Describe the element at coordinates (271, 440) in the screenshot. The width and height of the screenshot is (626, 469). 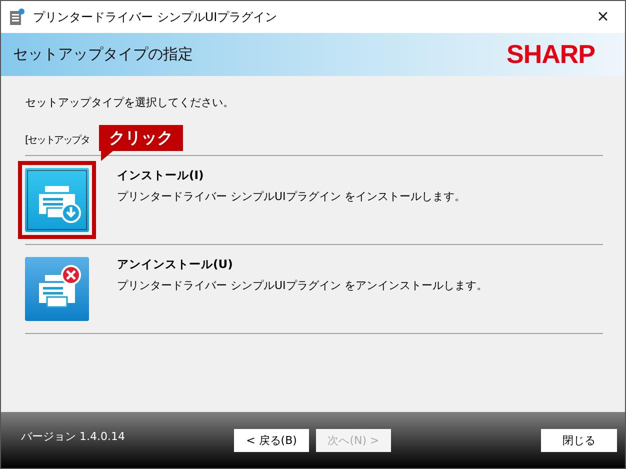
I see `back-button: < 戻る(B)` at that location.